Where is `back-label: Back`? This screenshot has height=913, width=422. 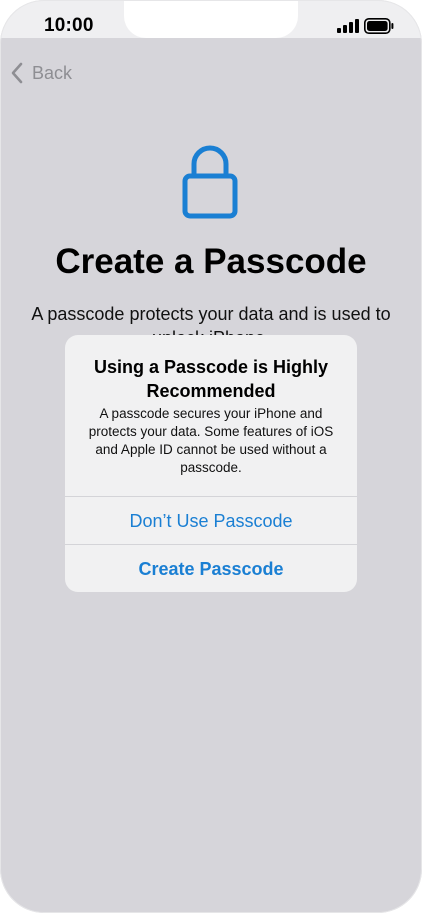
back-label: Back is located at coordinates (52, 72).